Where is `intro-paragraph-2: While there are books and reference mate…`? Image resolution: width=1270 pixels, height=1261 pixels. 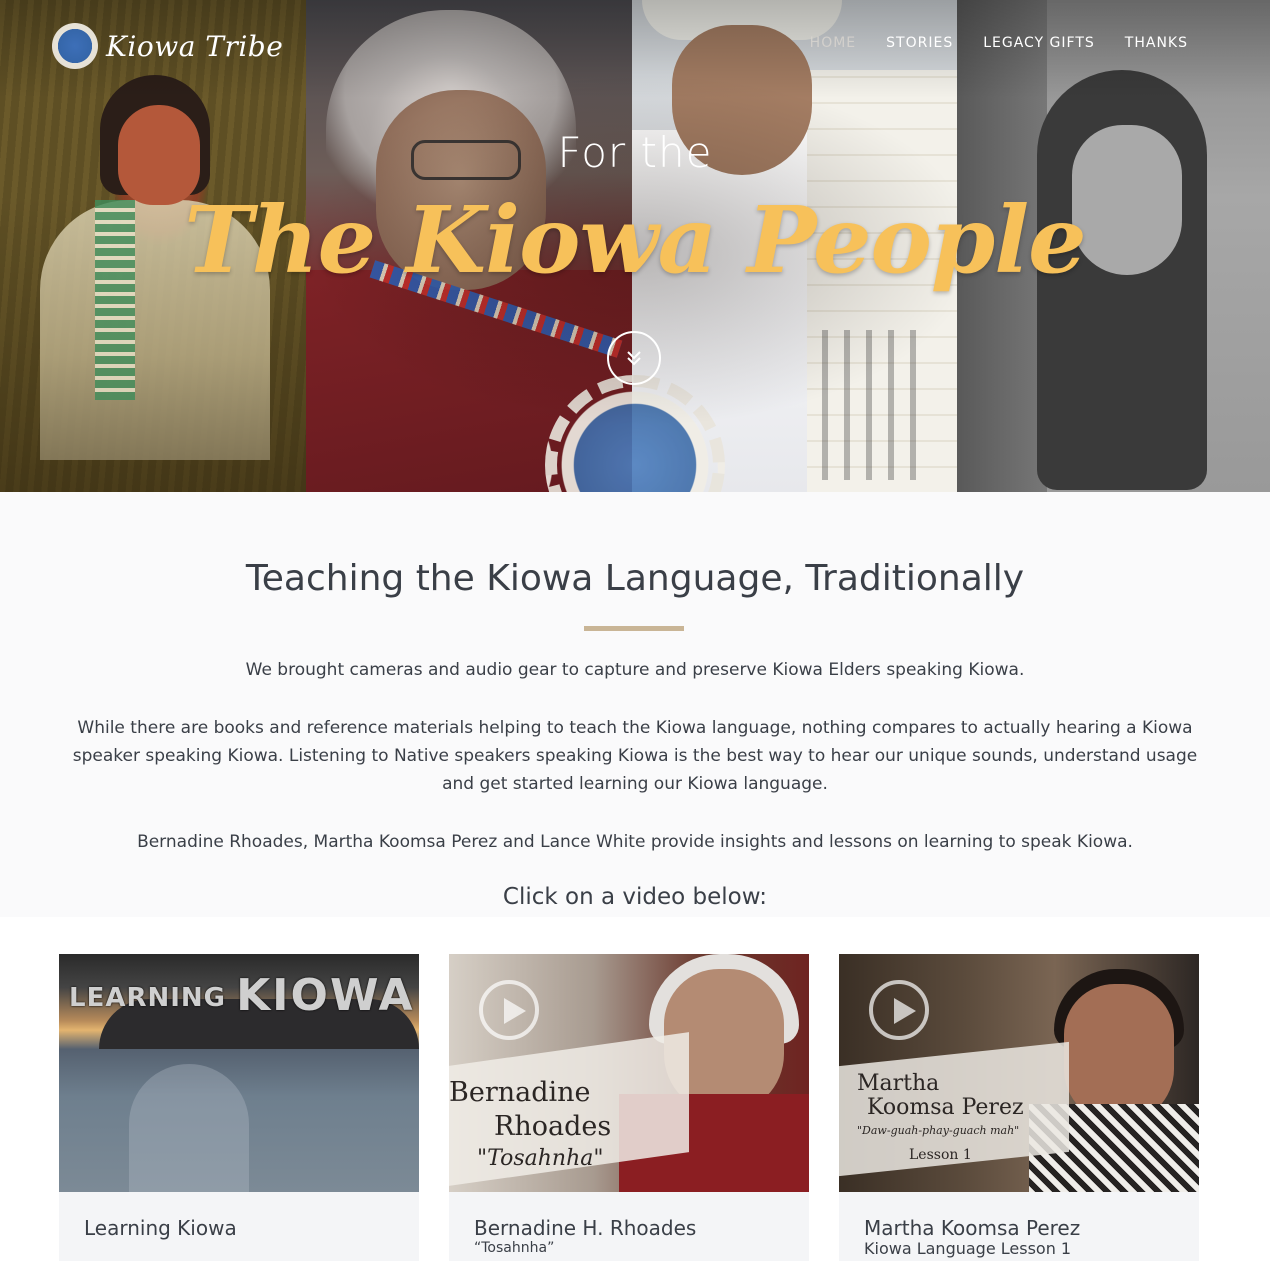 intro-paragraph-2: While there are books and reference mate… is located at coordinates (635, 756).